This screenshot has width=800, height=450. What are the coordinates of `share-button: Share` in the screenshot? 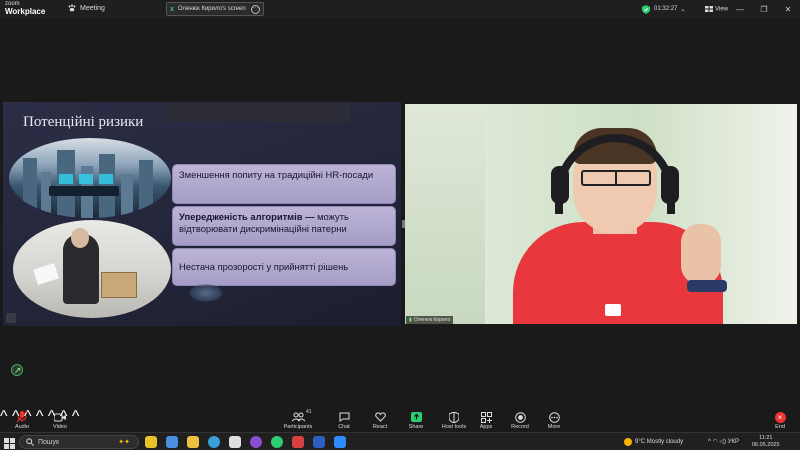 It's located at (416, 420).